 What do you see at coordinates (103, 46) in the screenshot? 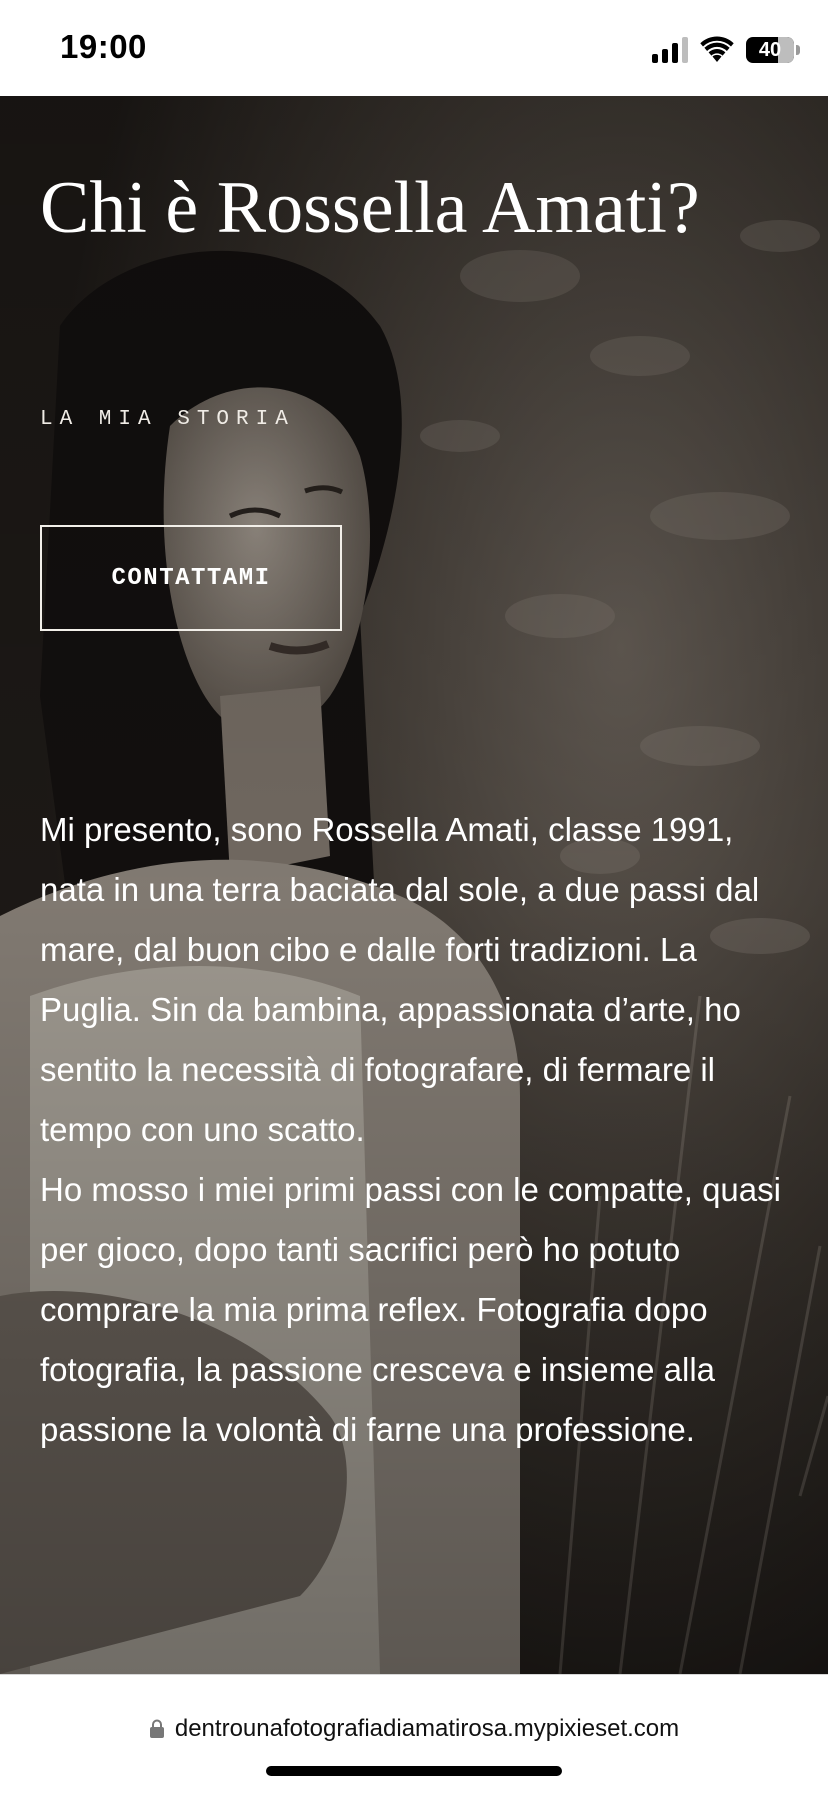
I see `status-time: 19:00` at bounding box center [103, 46].